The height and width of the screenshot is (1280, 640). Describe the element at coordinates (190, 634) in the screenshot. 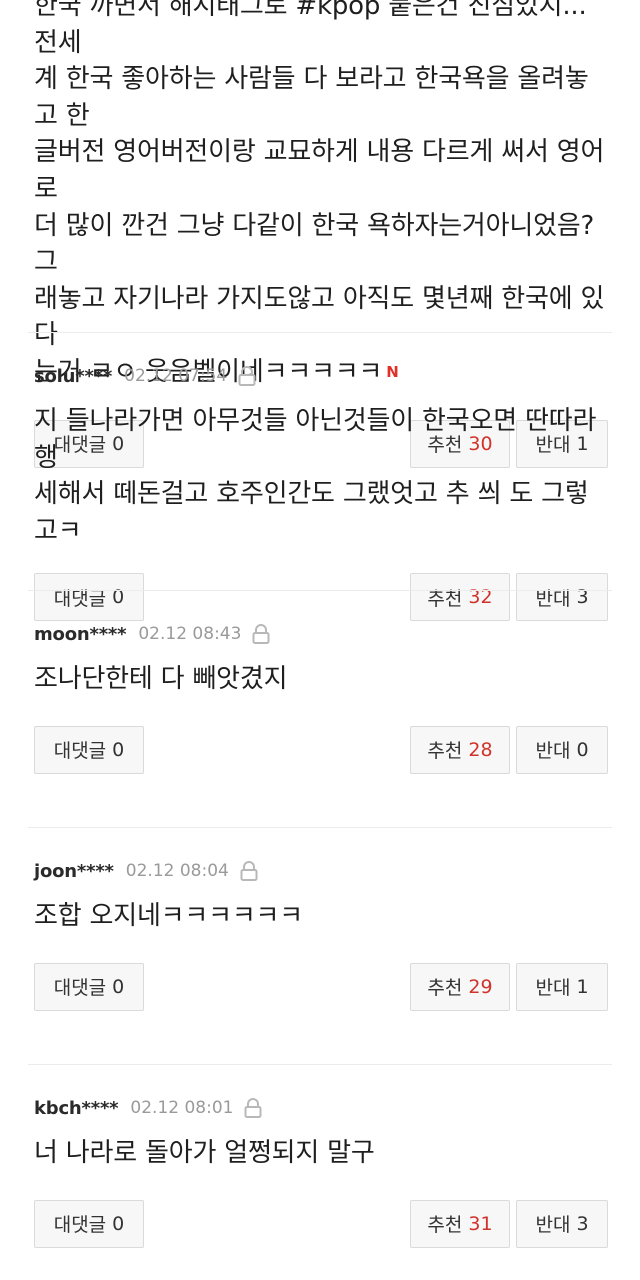

I see `comment-time: 02.12 08:43` at that location.